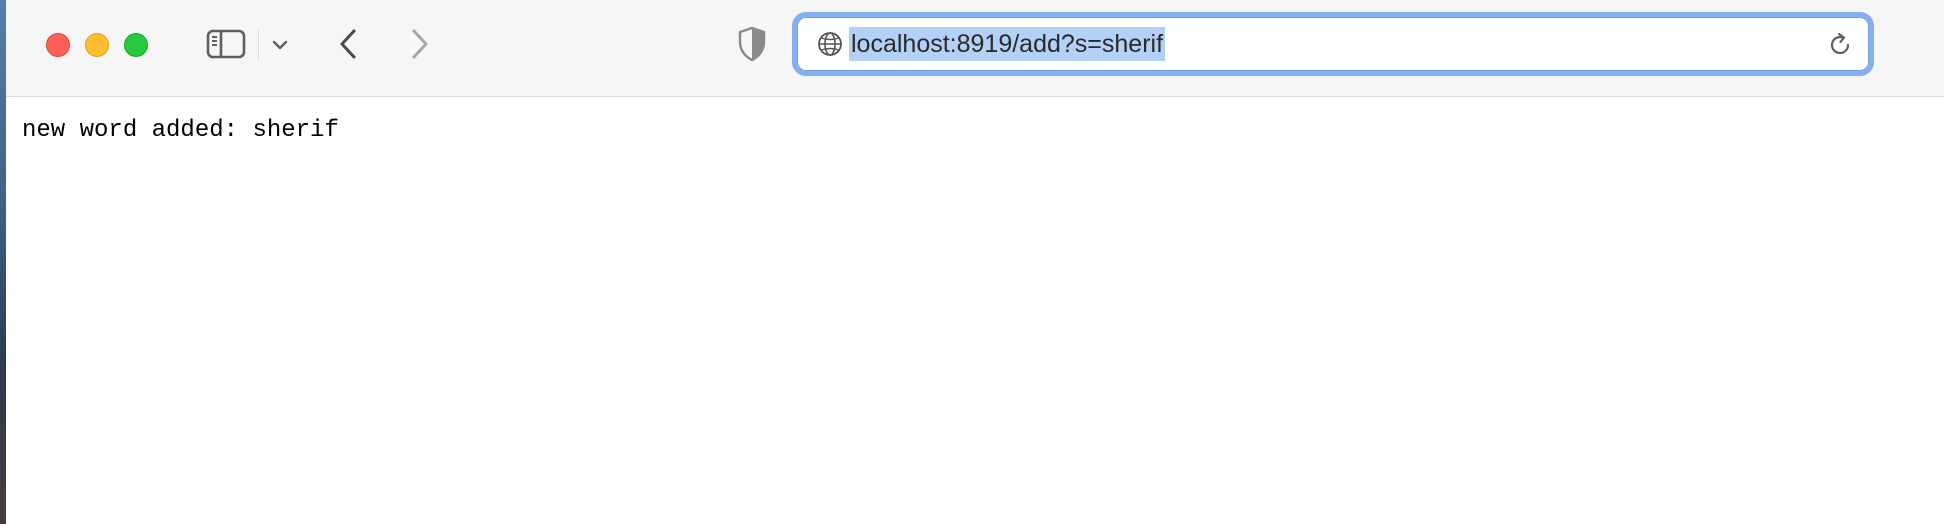 The width and height of the screenshot is (1944, 524). What do you see at coordinates (58, 45) in the screenshot?
I see `close-window-button` at bounding box center [58, 45].